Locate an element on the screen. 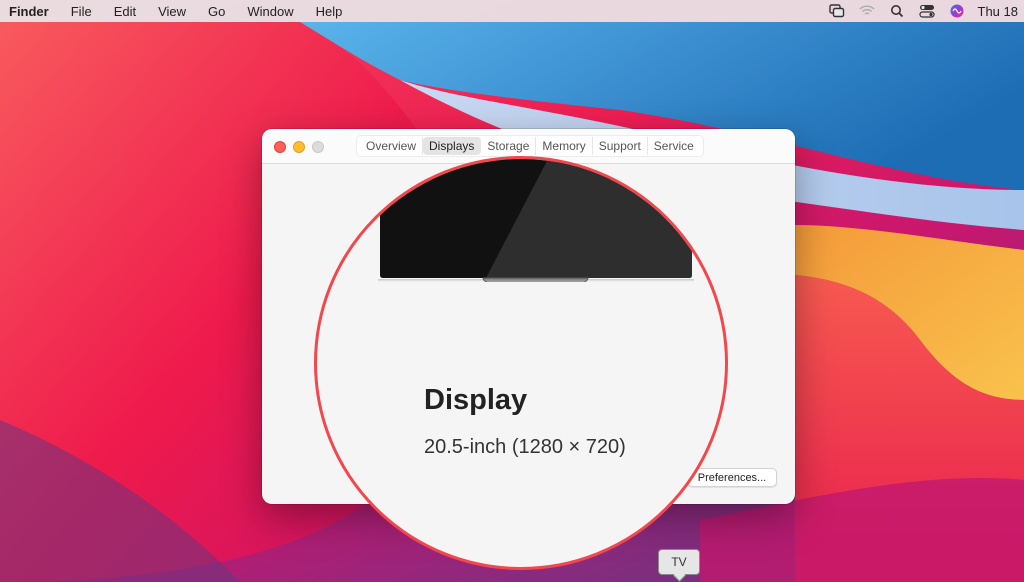 Image resolution: width=1024 pixels, height=582 pixels. siri-icon is located at coordinates (957, 11).